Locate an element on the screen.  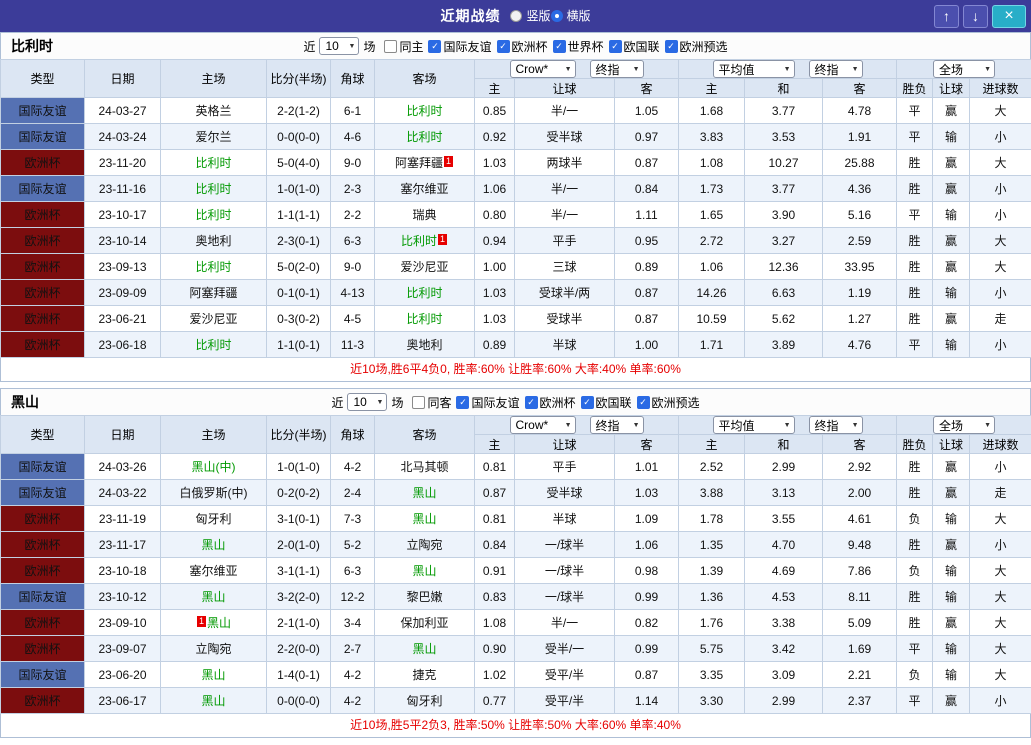
avg-home-cell: 1.78 is located at coordinates (711, 518).